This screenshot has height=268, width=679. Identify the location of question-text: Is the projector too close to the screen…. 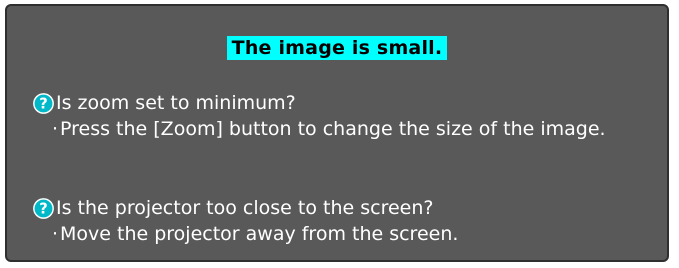
(245, 208).